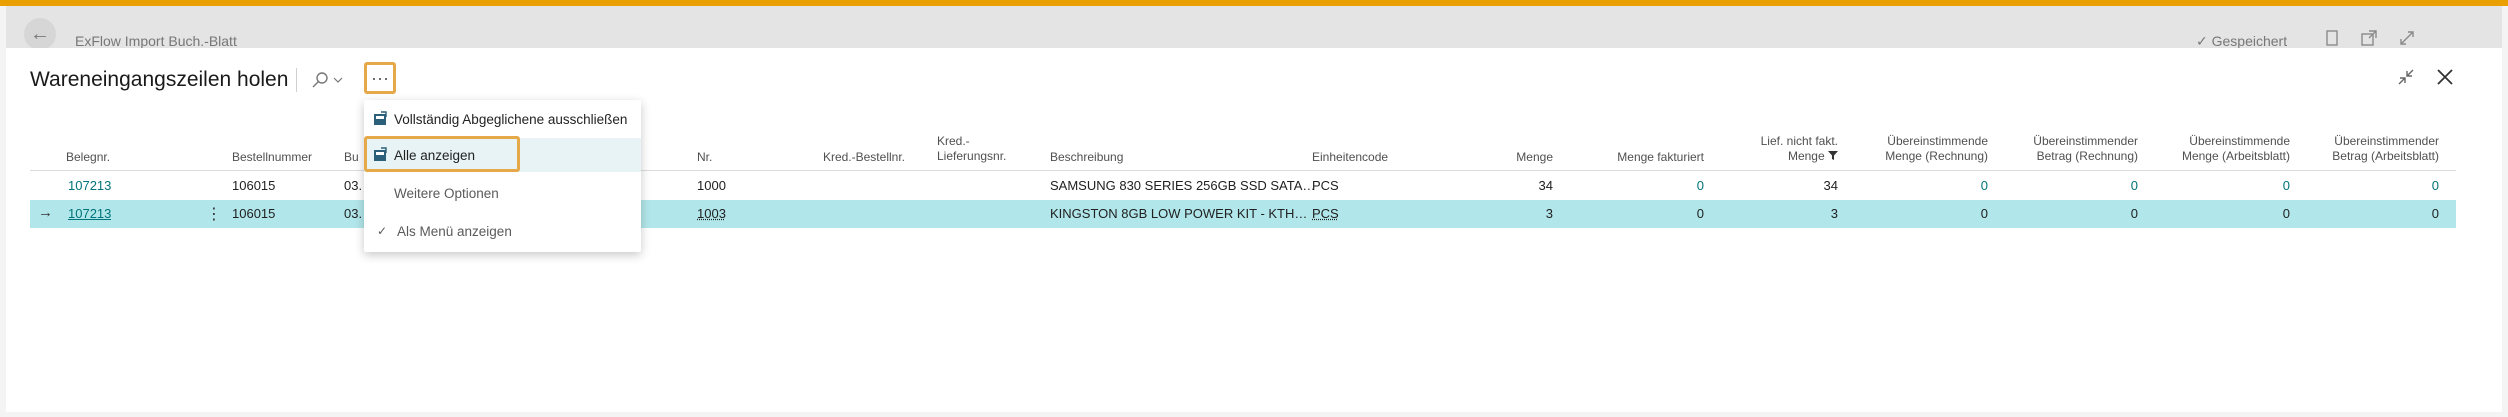  I want to click on cell-nr: 1003, so click(711, 213).